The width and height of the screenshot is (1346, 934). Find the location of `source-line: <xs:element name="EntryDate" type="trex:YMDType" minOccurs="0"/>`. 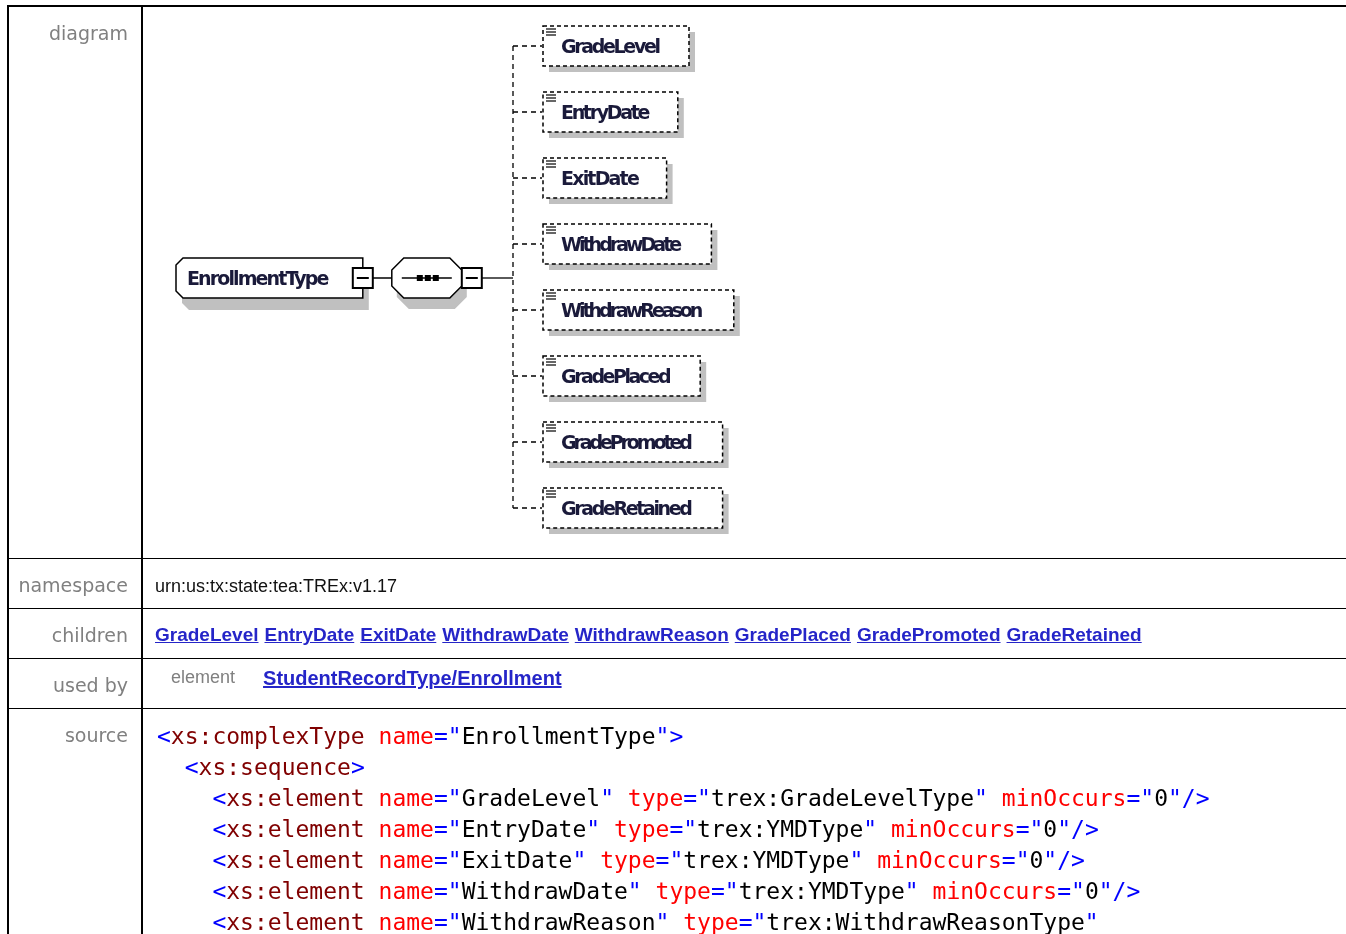

source-line: <xs:element name="EntryDate" type="trex:YMDType" minOccurs="0"/> is located at coordinates (655, 829).